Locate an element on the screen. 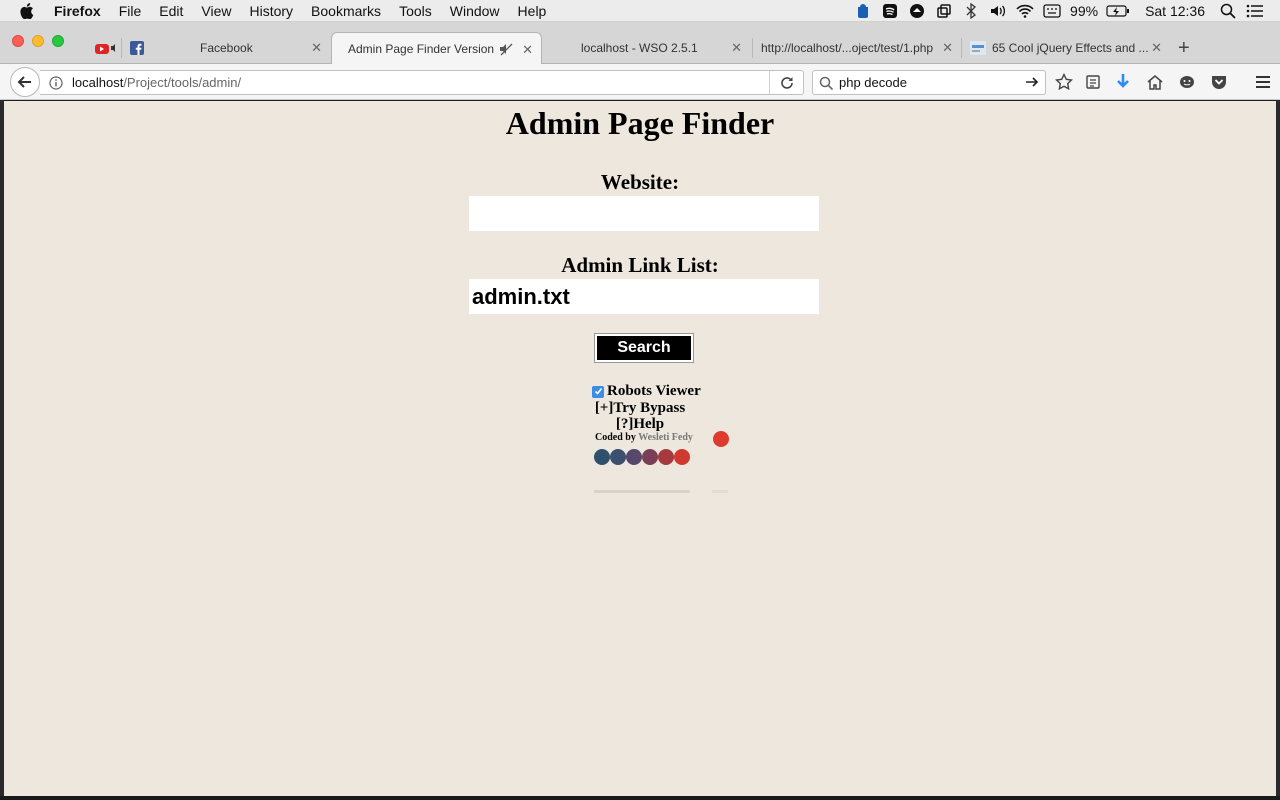 This screenshot has height=800, width=1280. window-edge-bottom is located at coordinates (640, 798).